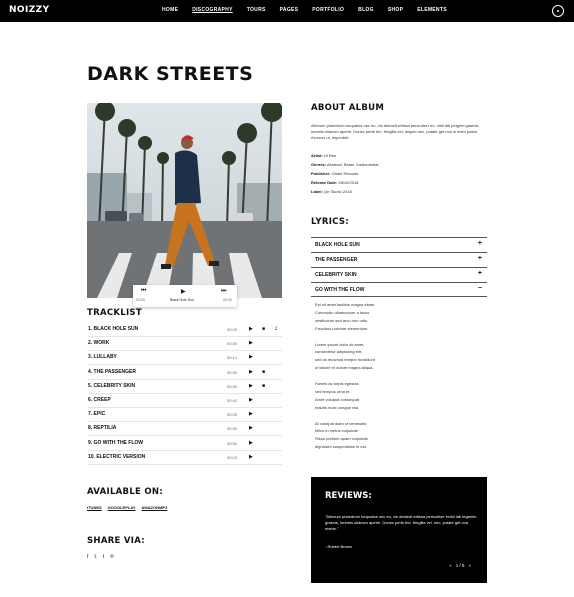 The image size is (574, 597). Describe the element at coordinates (184, 401) in the screenshot. I see `track-row: 6. CREEP 00:42 ▶` at that location.